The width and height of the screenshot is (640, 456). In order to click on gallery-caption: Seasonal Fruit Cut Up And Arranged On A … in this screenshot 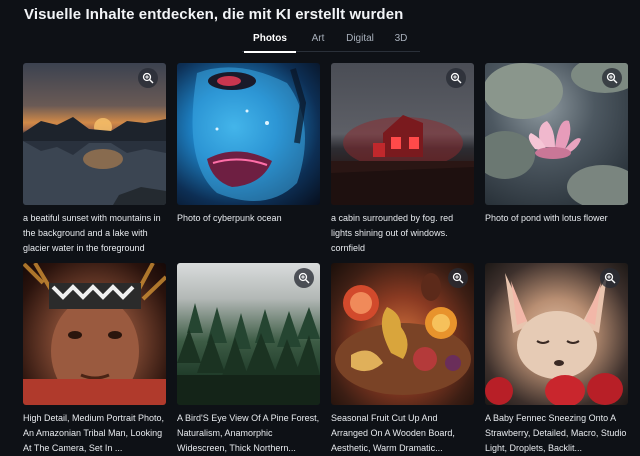, I will do `click(393, 433)`.